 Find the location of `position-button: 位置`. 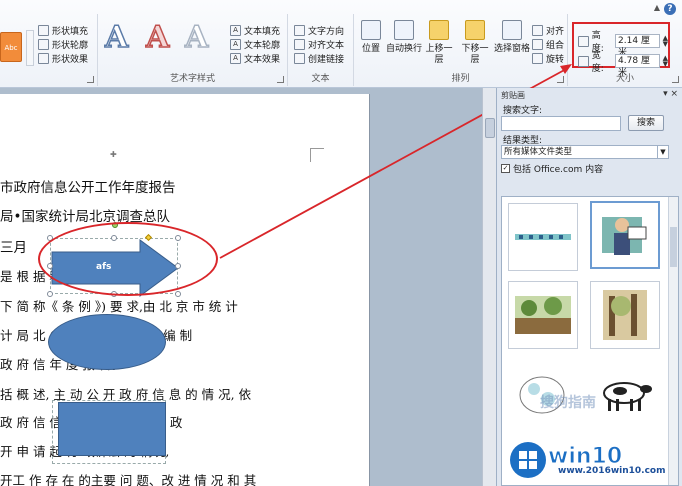

position-button: 位置 is located at coordinates (371, 37).